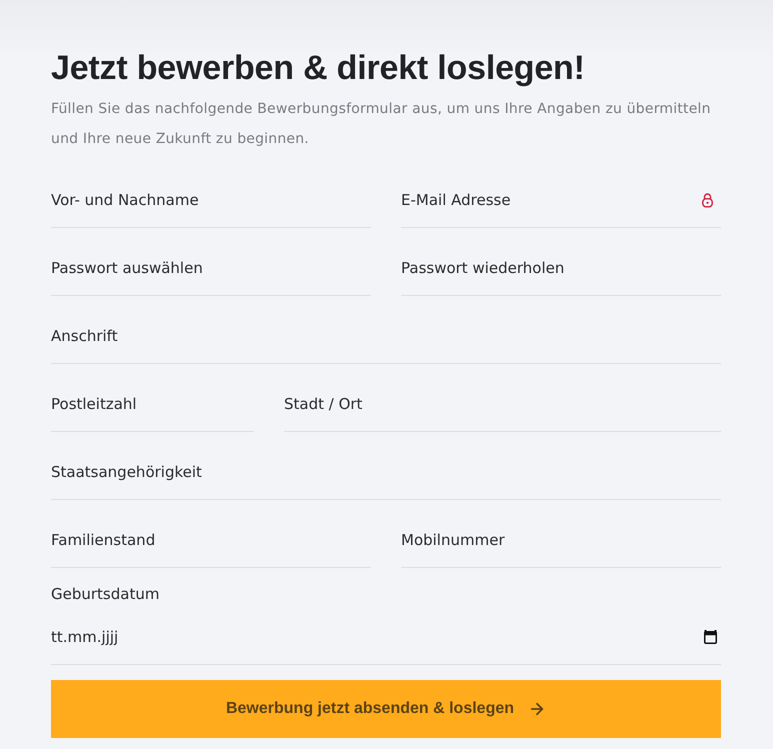  What do you see at coordinates (386, 472) in the screenshot?
I see `input-field: Staatsangehörigkeit` at bounding box center [386, 472].